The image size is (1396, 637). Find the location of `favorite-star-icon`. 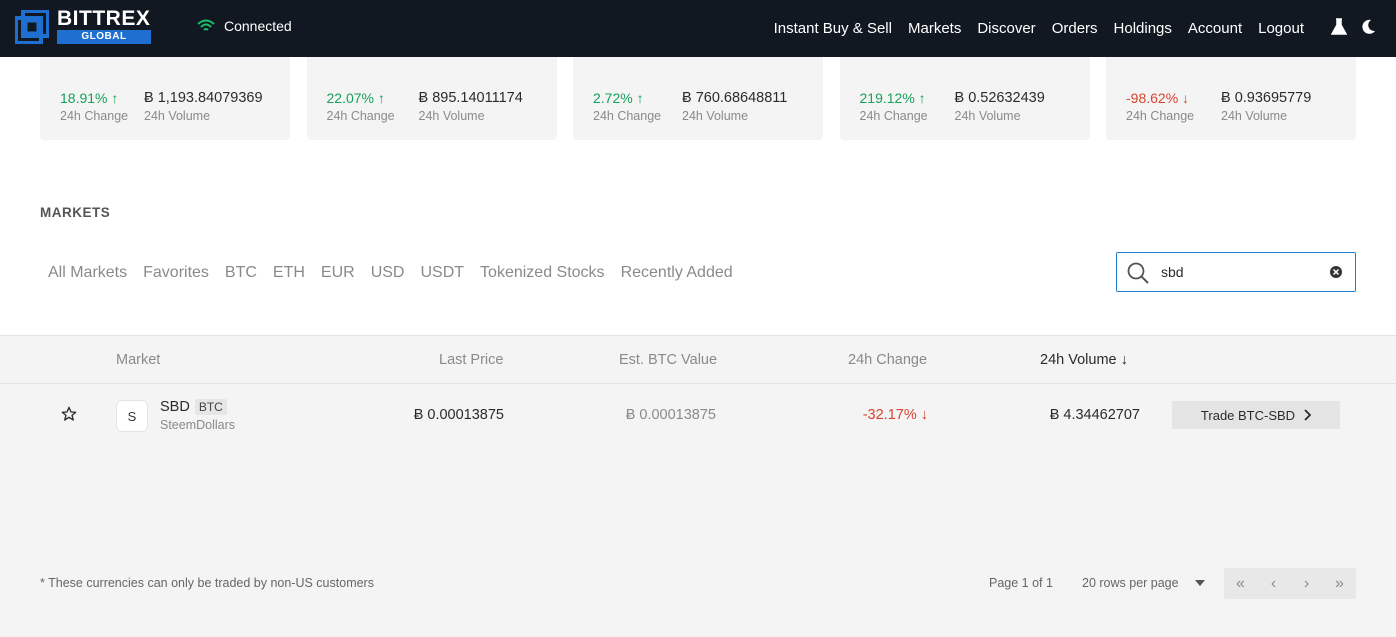

favorite-star-icon is located at coordinates (69, 416).